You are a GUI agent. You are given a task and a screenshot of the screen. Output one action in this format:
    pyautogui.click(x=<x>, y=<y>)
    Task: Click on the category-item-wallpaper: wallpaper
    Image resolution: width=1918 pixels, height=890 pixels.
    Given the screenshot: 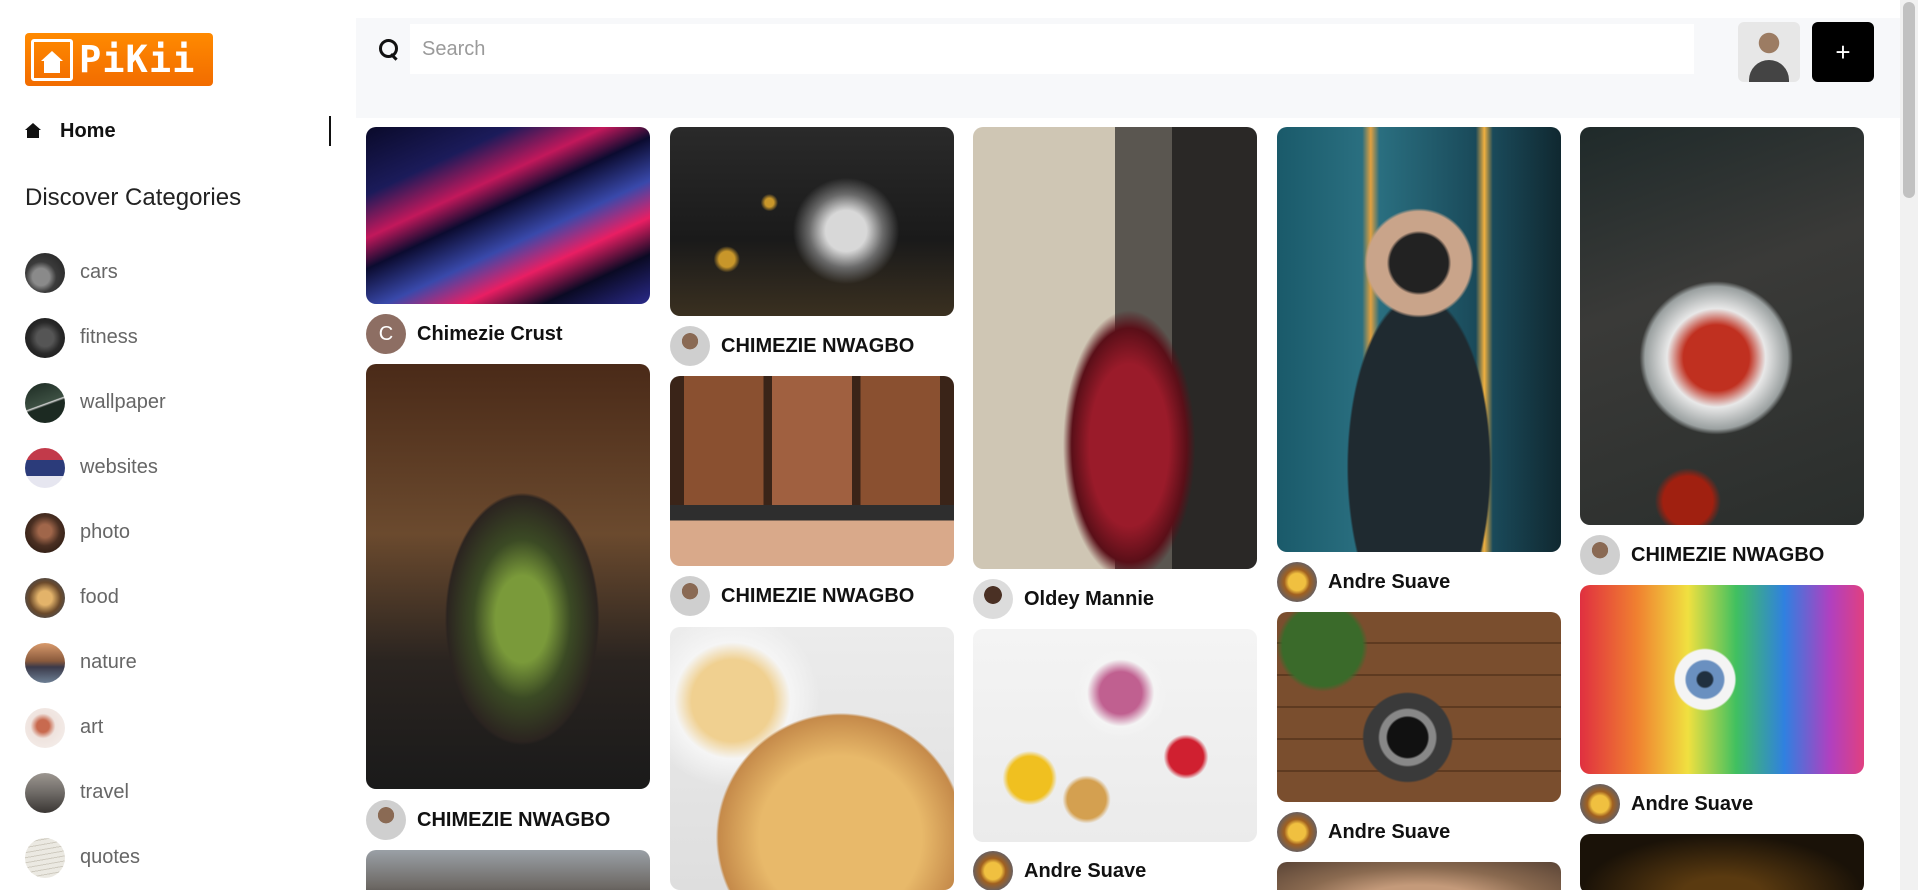 What is the action you would take?
    pyautogui.click(x=95, y=402)
    